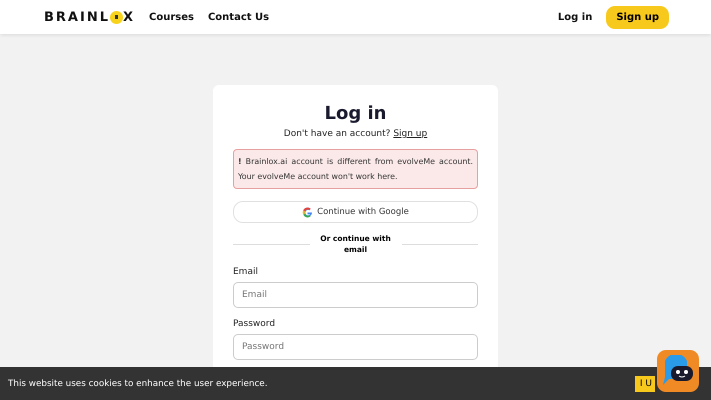 This screenshot has width=711, height=400. What do you see at coordinates (355, 212) in the screenshot?
I see `google-button: Continue with Google` at bounding box center [355, 212].